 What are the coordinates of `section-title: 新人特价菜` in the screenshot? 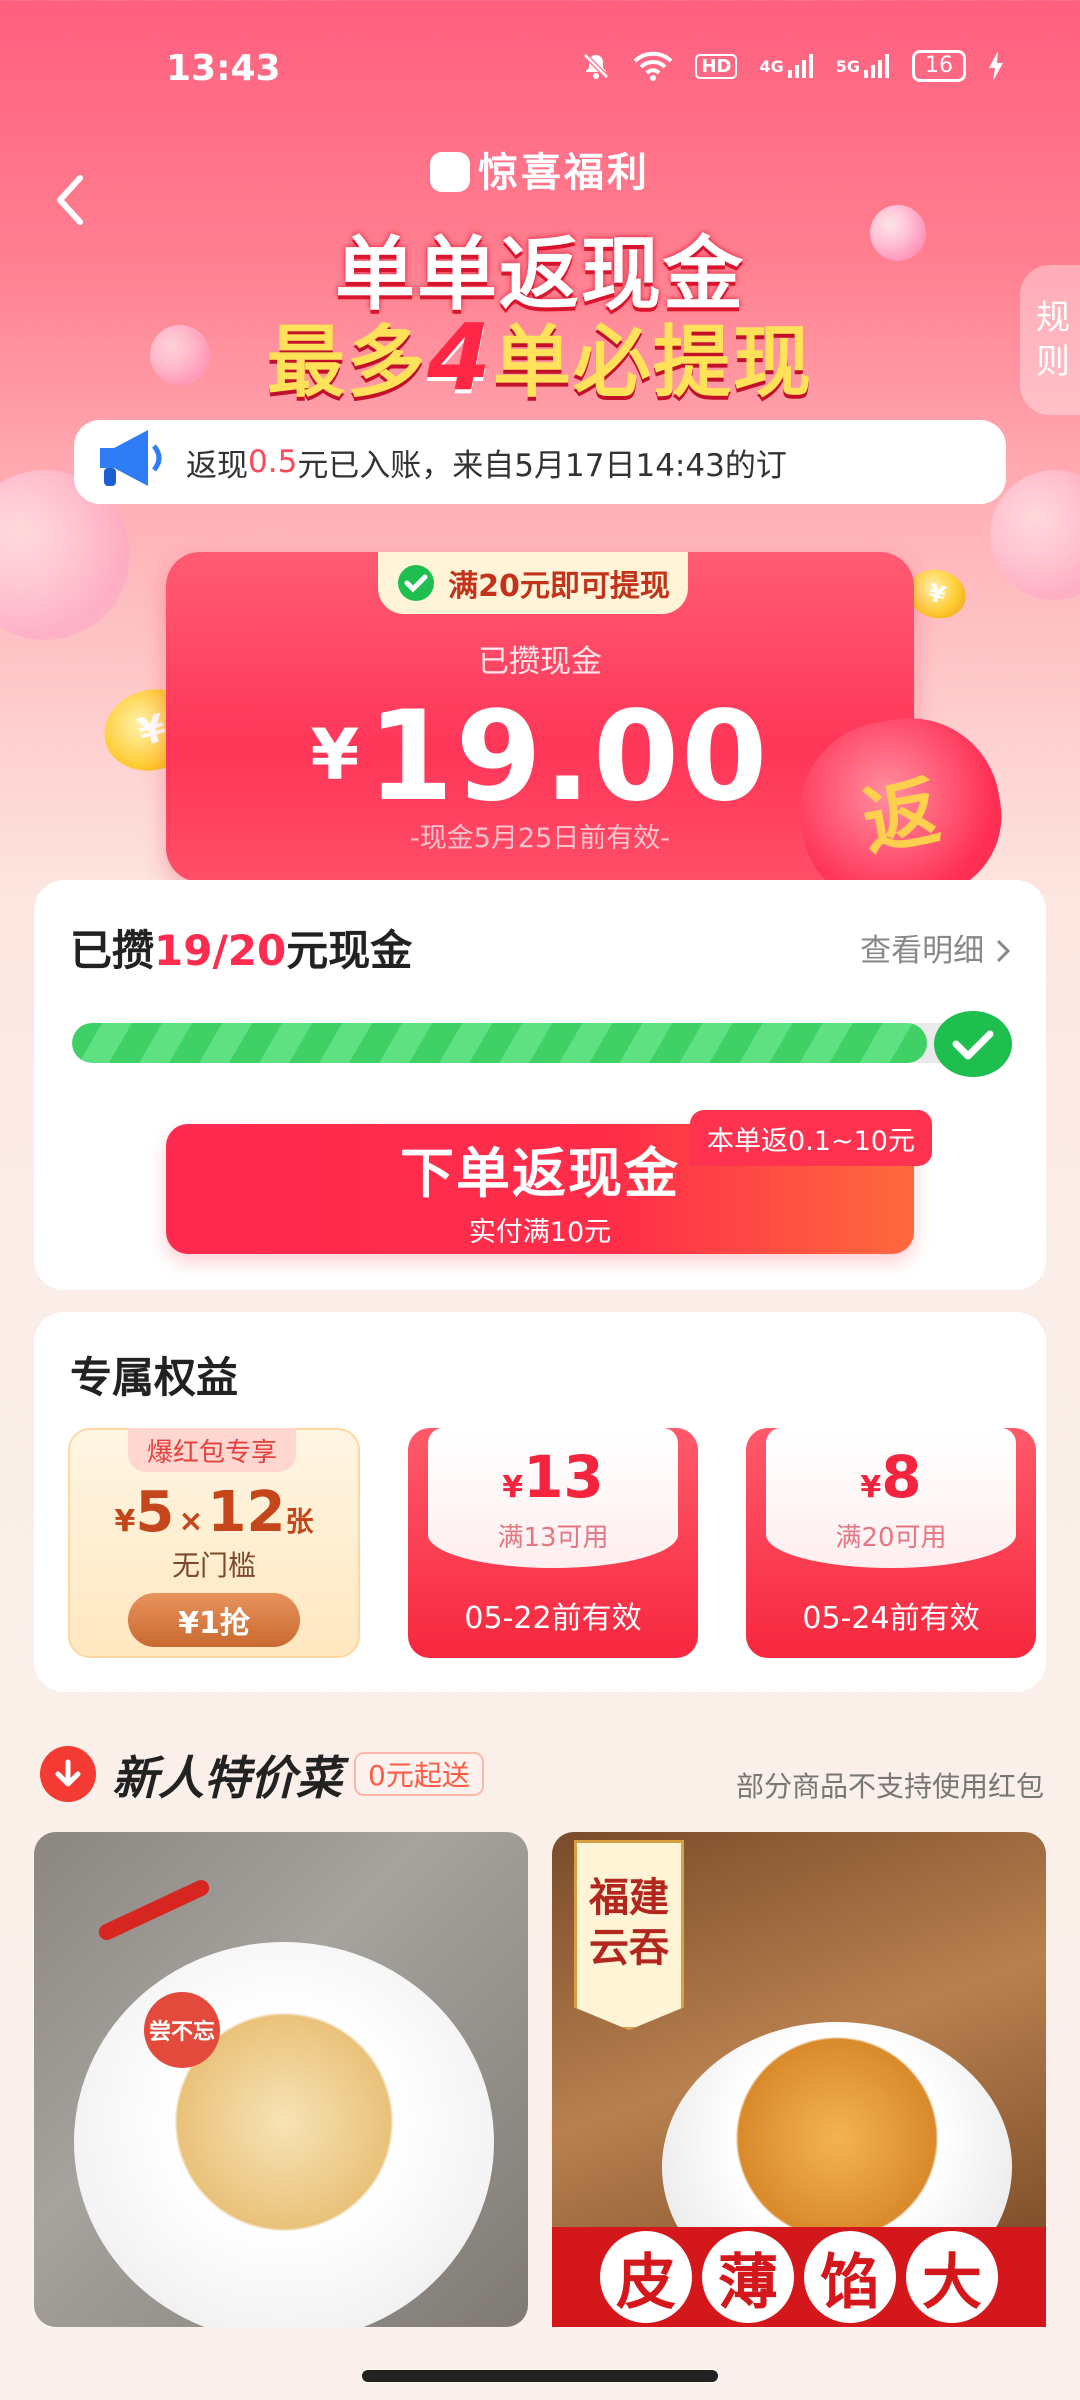 It's located at (227, 1778).